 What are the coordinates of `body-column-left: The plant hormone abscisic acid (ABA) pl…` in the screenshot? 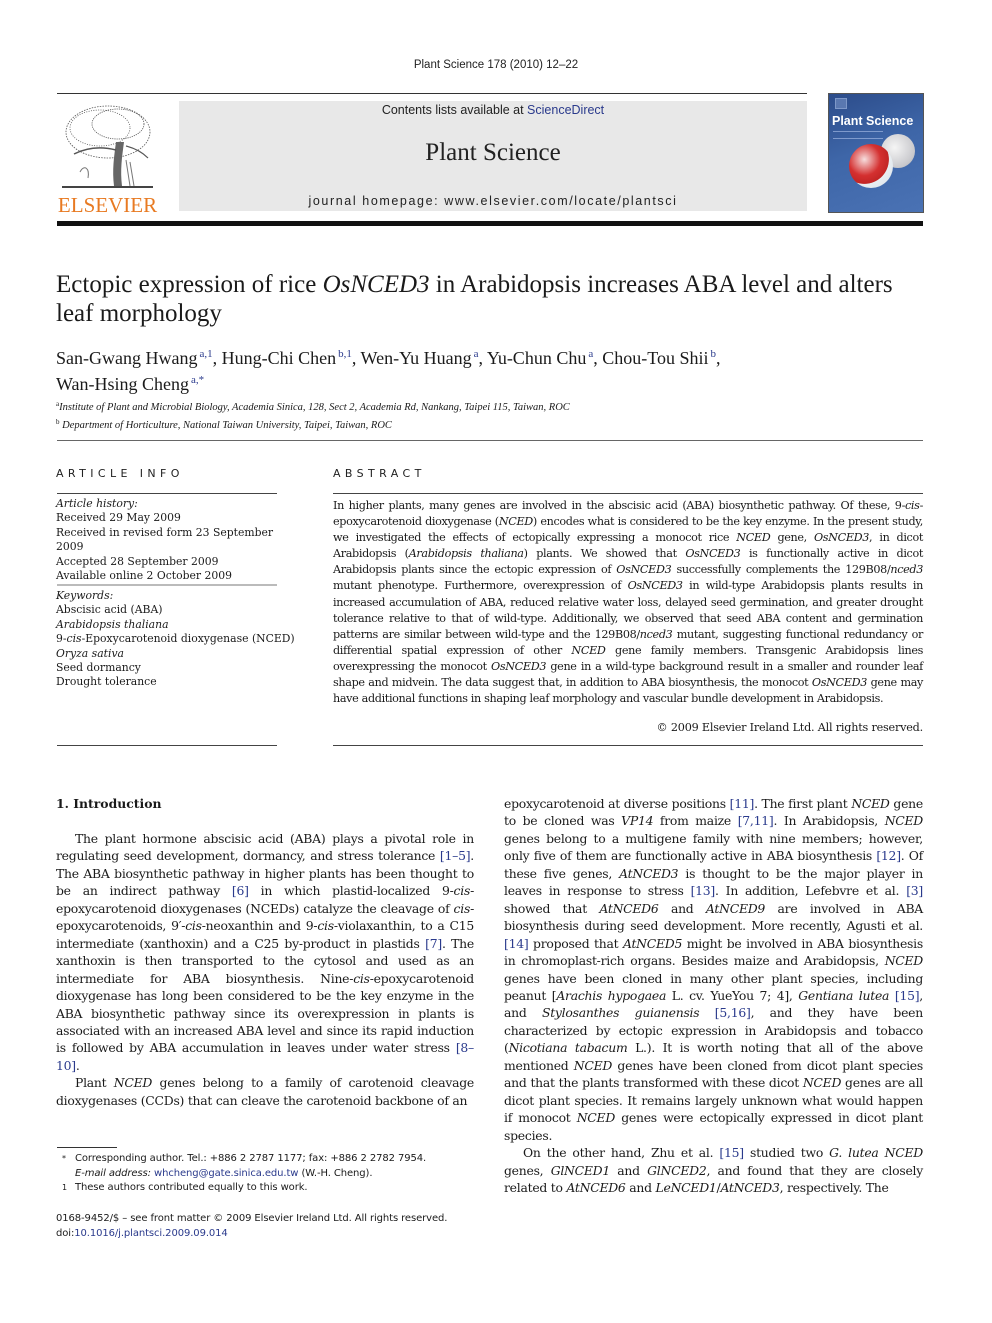 It's located at (265, 969).